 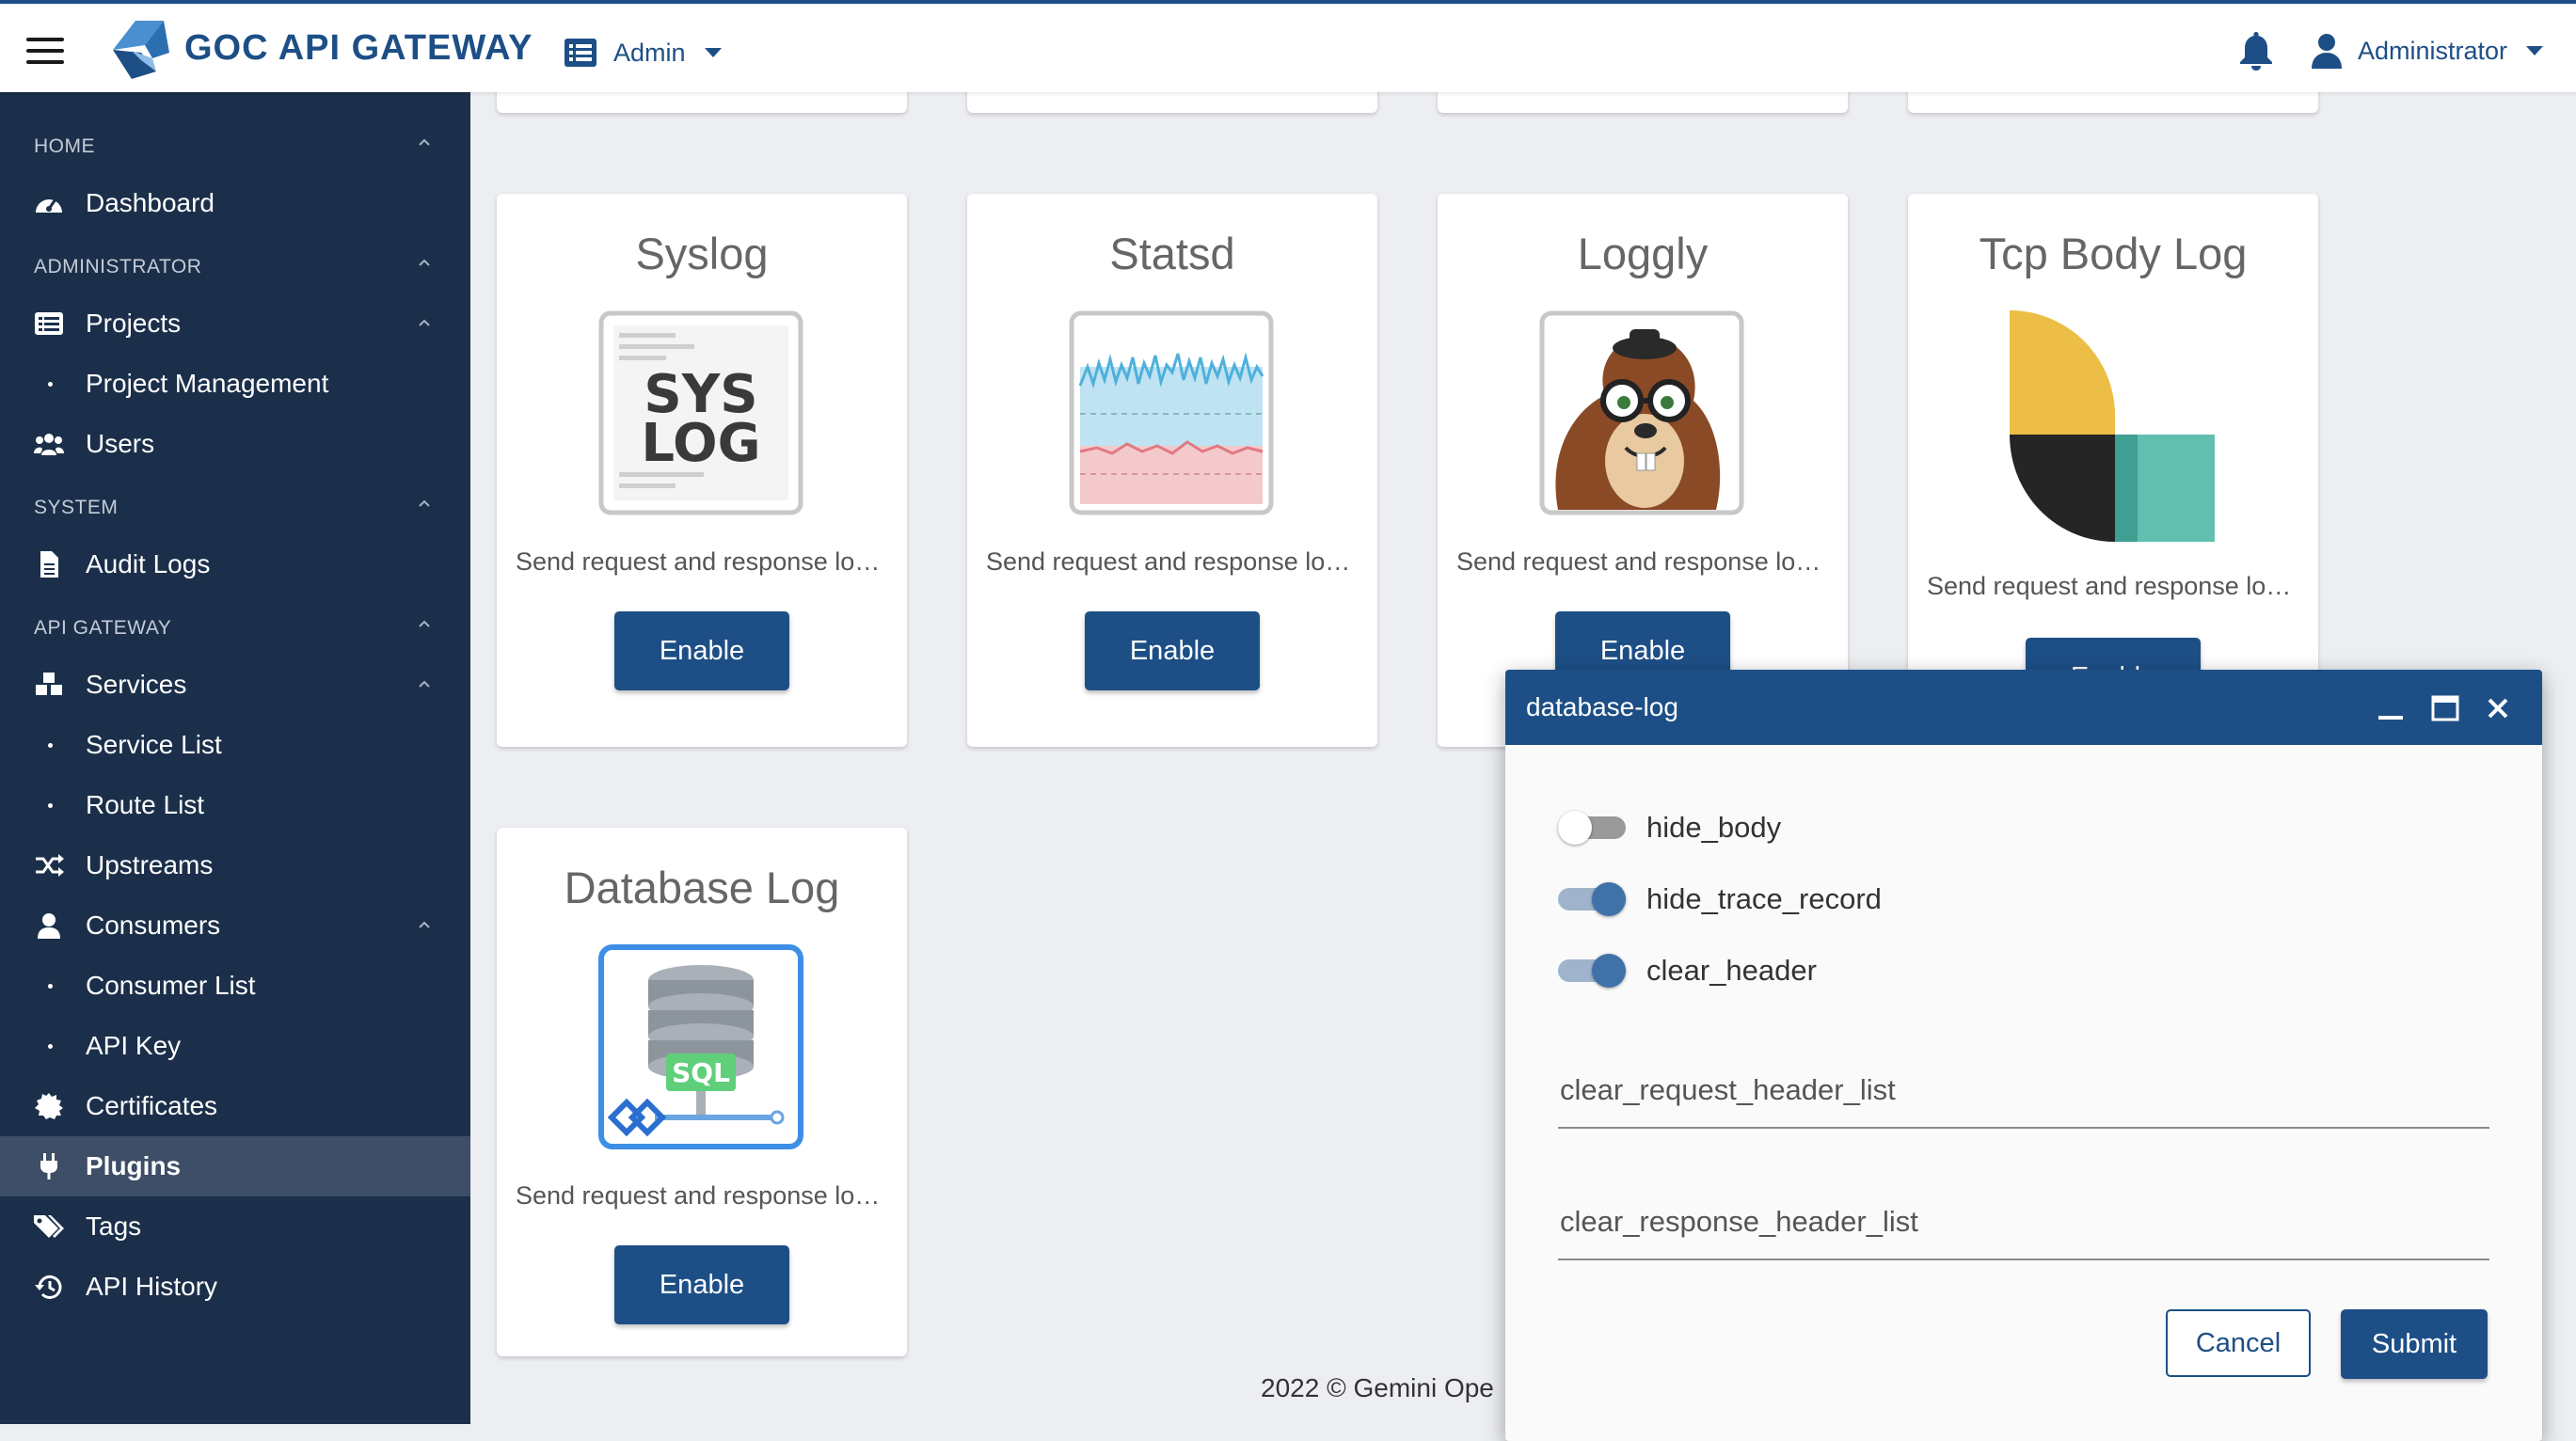 What do you see at coordinates (45, 51) in the screenshot?
I see `menu-icon` at bounding box center [45, 51].